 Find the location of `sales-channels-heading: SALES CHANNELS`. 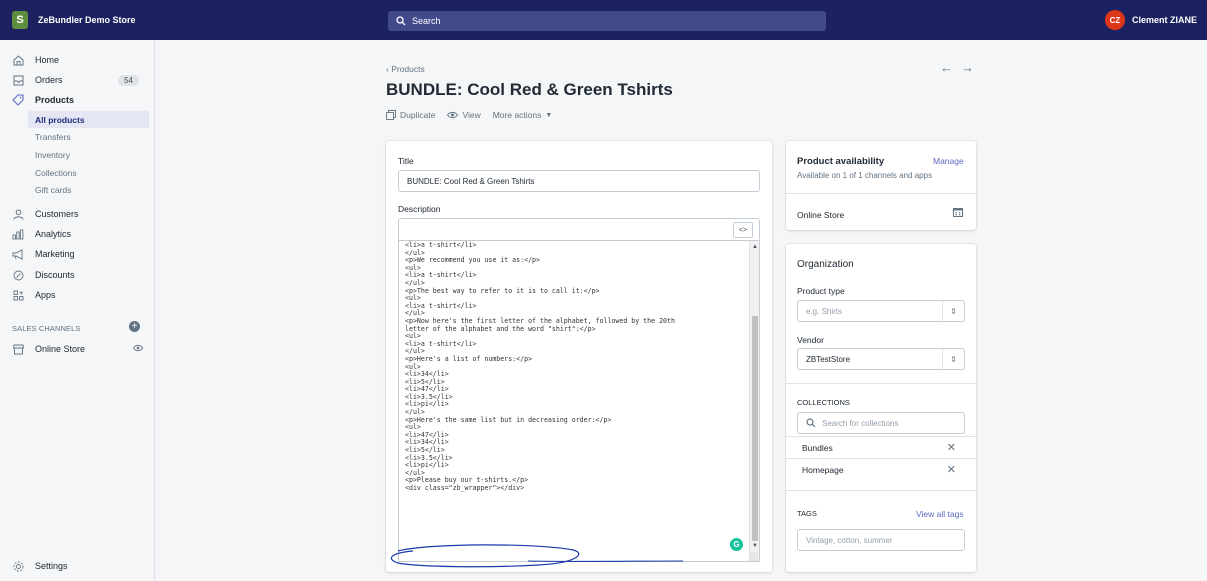

sales-channels-heading: SALES CHANNELS is located at coordinates (46, 328).